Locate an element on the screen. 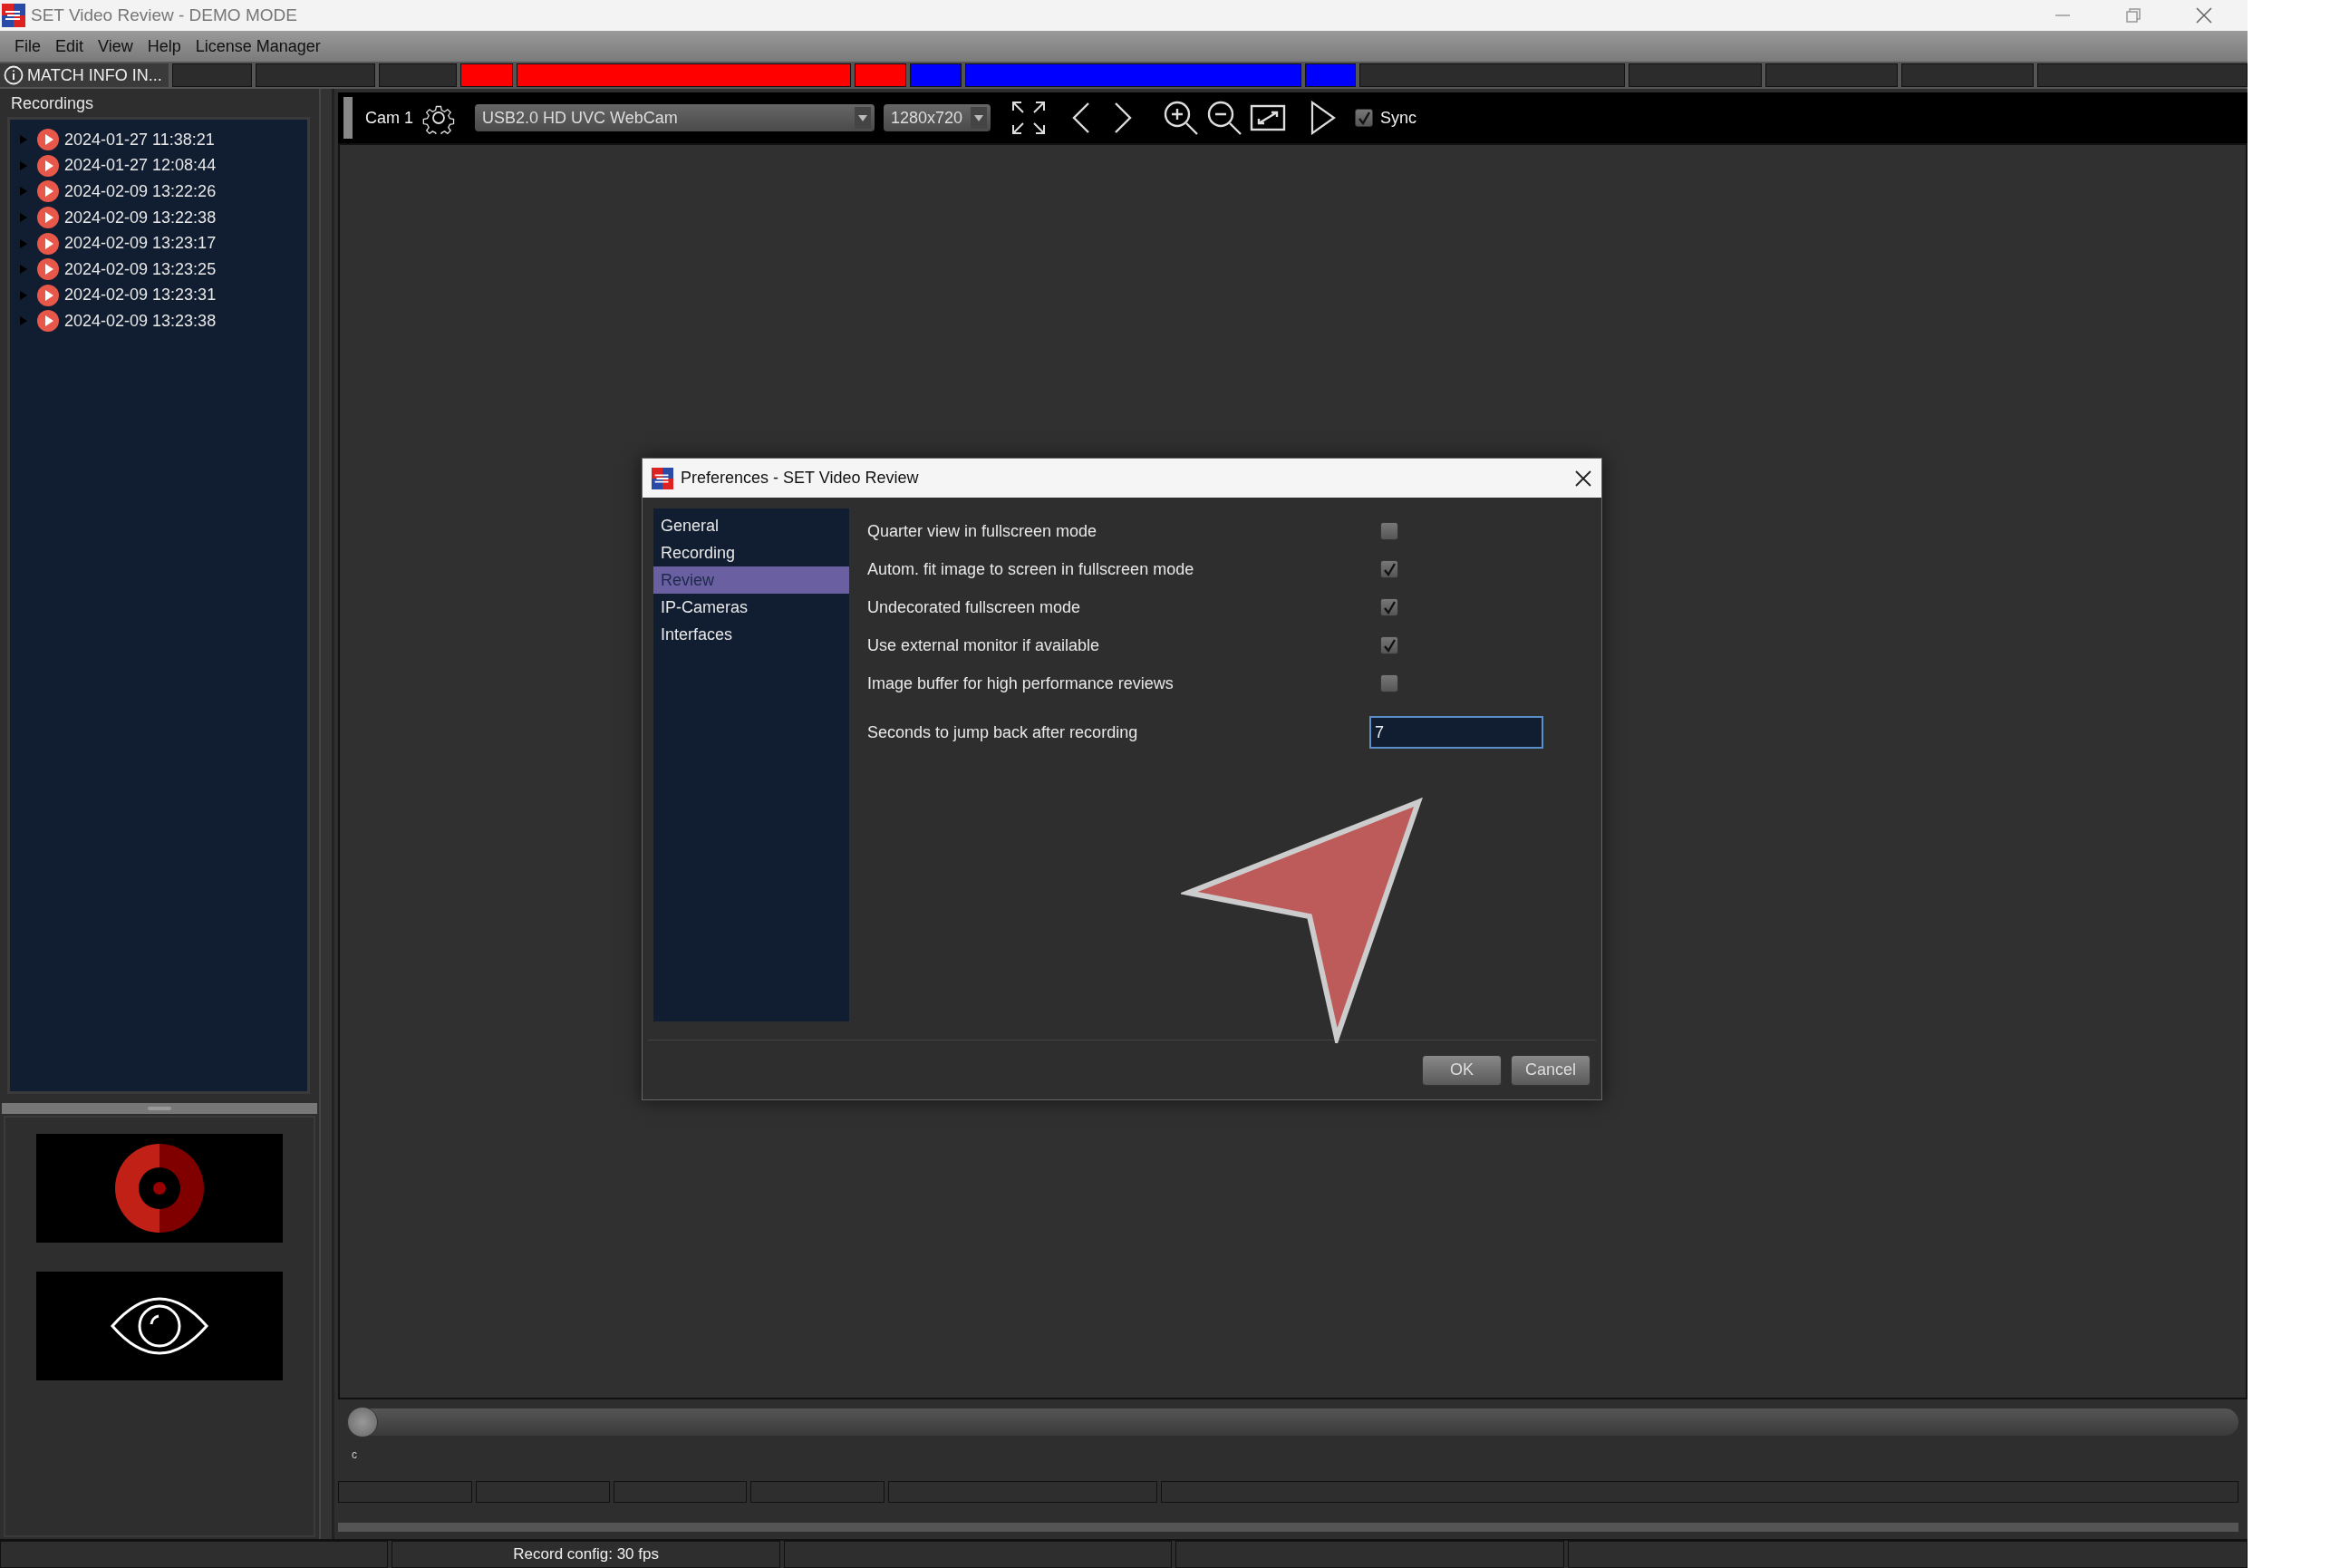 This screenshot has height=1568, width=2330. session-list-item: 2024-02-09 13:23:17 is located at coordinates (158, 243).